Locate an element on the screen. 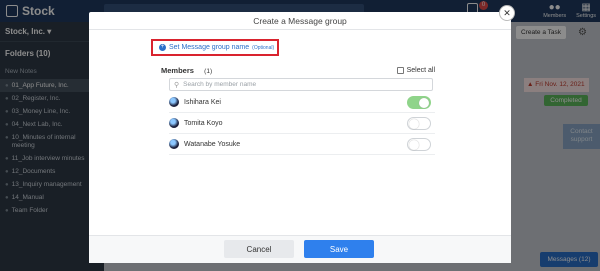 The height and width of the screenshot is (271, 600). member-search-input is located at coordinates (298, 84).